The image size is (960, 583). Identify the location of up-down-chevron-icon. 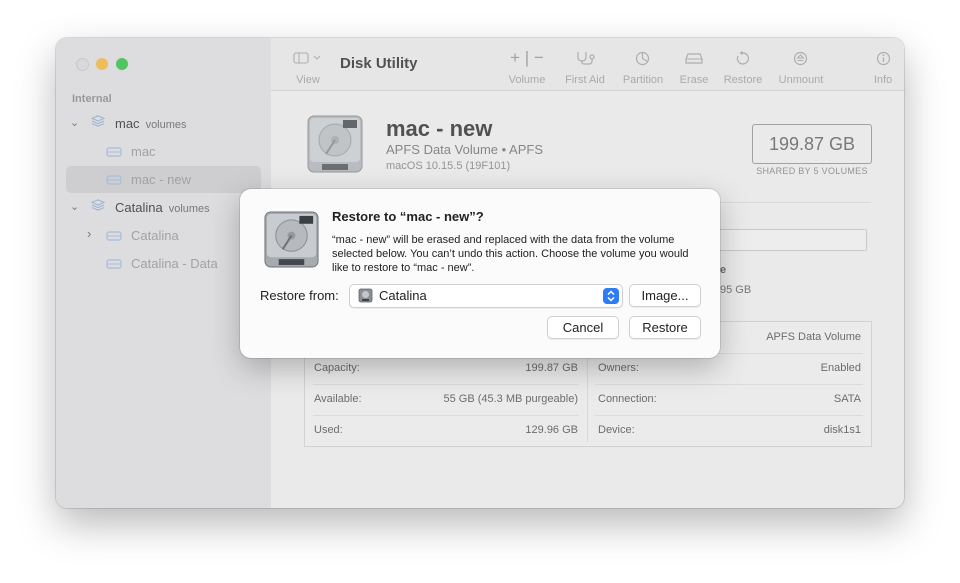
(611, 296).